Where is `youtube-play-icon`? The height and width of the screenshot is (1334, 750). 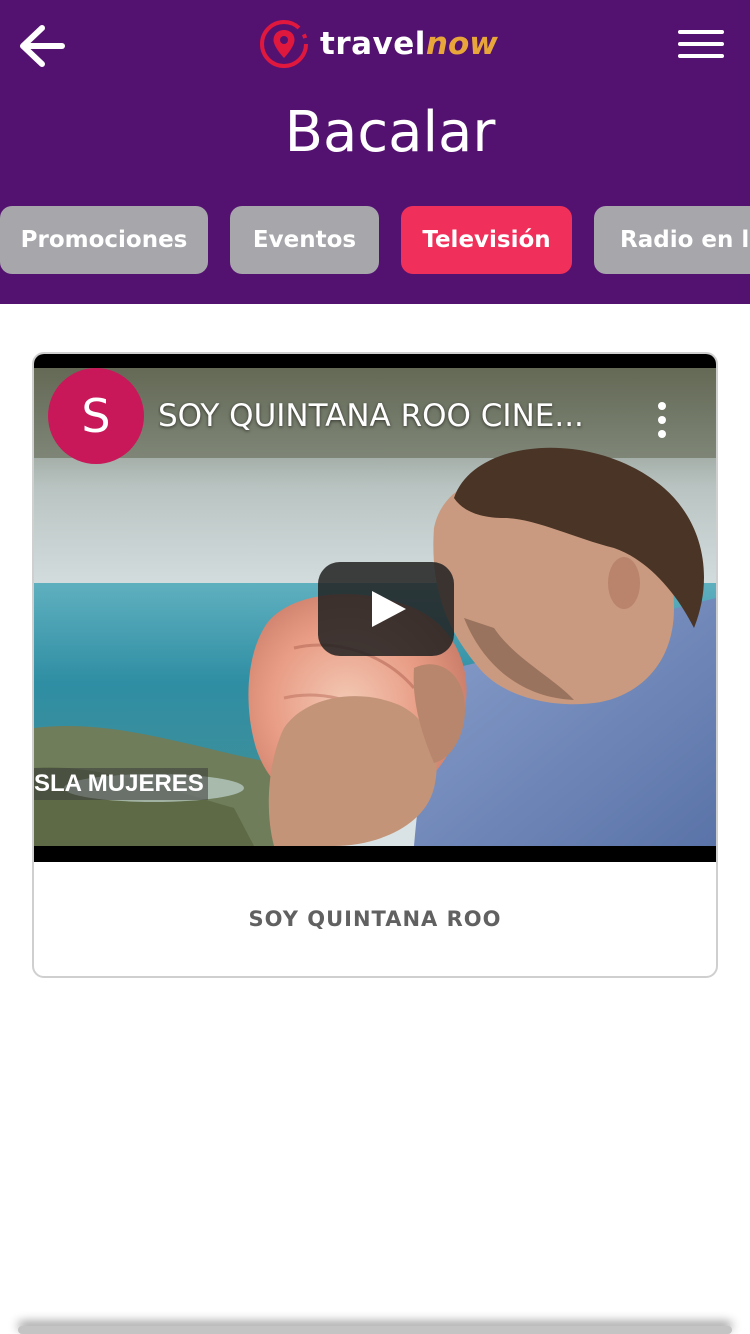 youtube-play-icon is located at coordinates (386, 609).